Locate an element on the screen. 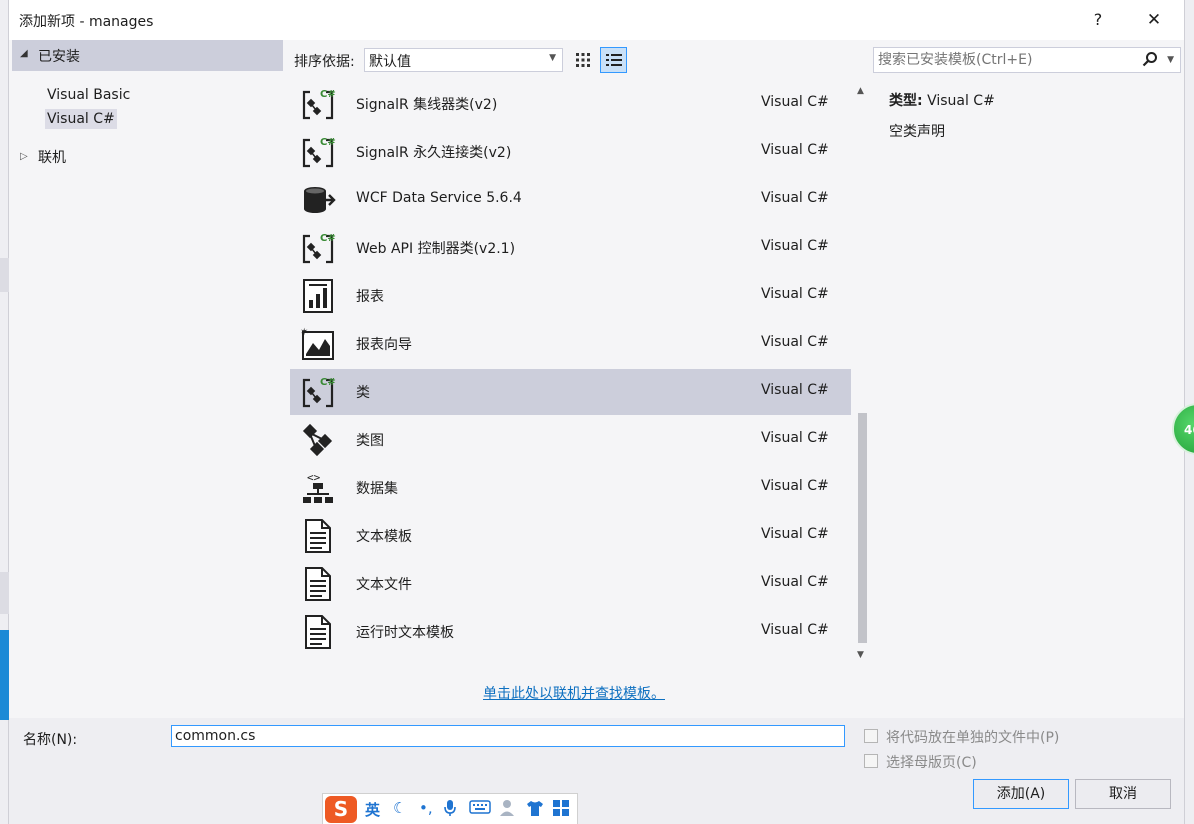  grid-view-icon is located at coordinates (583, 60).